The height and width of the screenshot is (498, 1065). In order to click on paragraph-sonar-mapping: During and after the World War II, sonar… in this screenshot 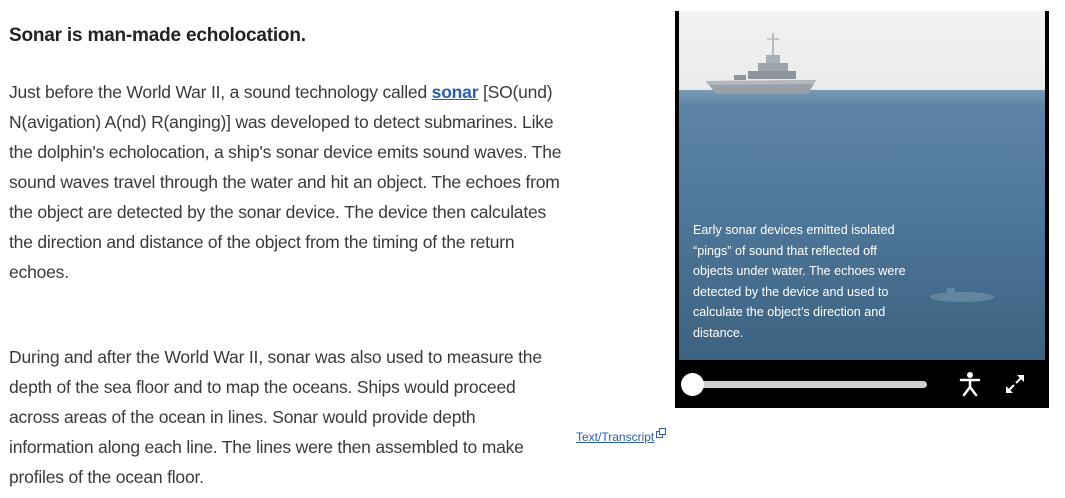, I will do `click(275, 417)`.